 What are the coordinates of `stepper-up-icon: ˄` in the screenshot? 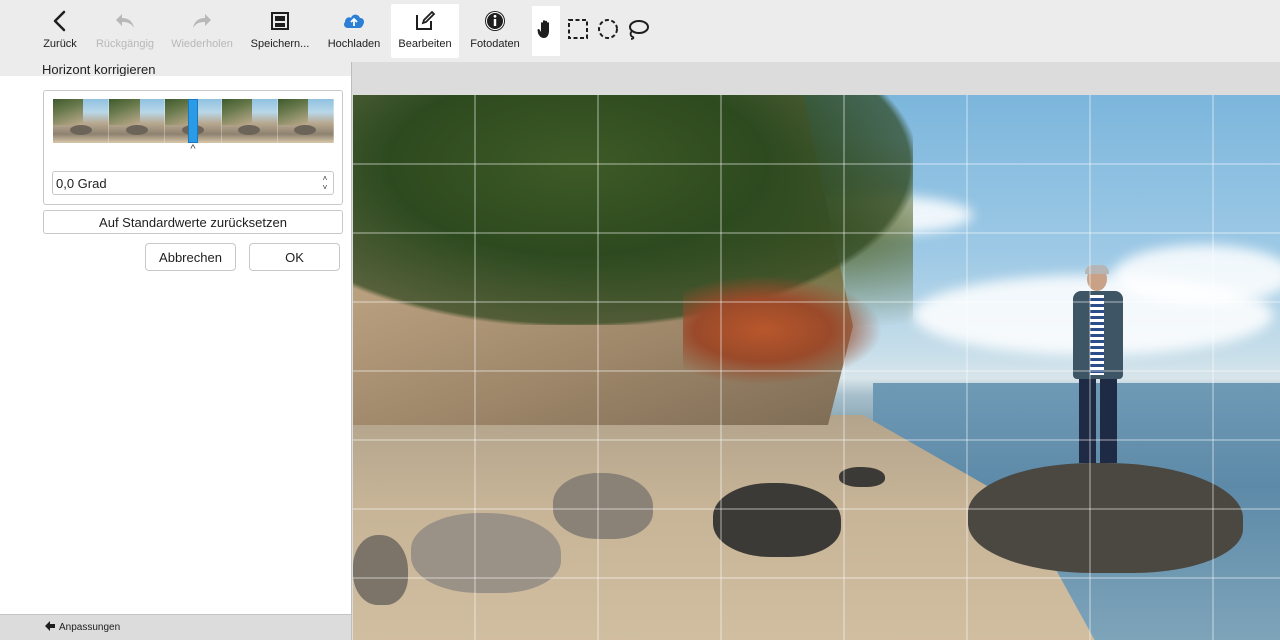 It's located at (325, 178).